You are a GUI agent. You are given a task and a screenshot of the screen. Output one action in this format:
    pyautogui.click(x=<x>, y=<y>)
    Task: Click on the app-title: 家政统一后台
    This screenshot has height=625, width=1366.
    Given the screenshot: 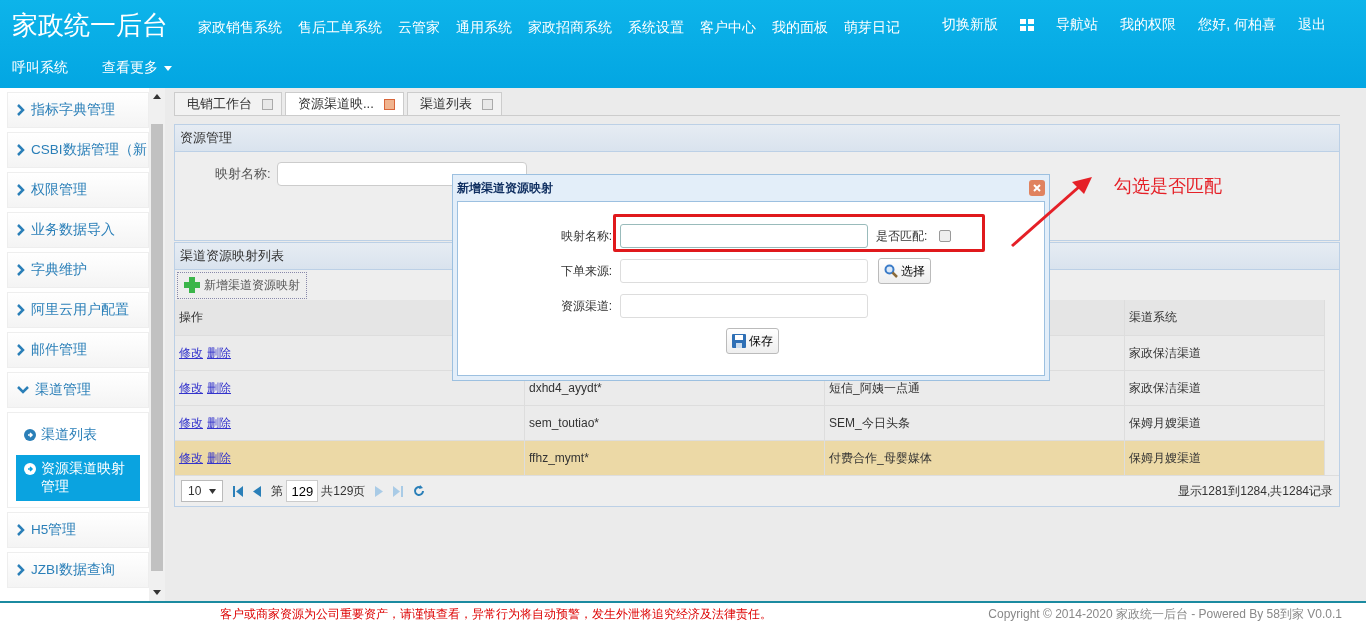 What is the action you would take?
    pyautogui.click(x=90, y=25)
    